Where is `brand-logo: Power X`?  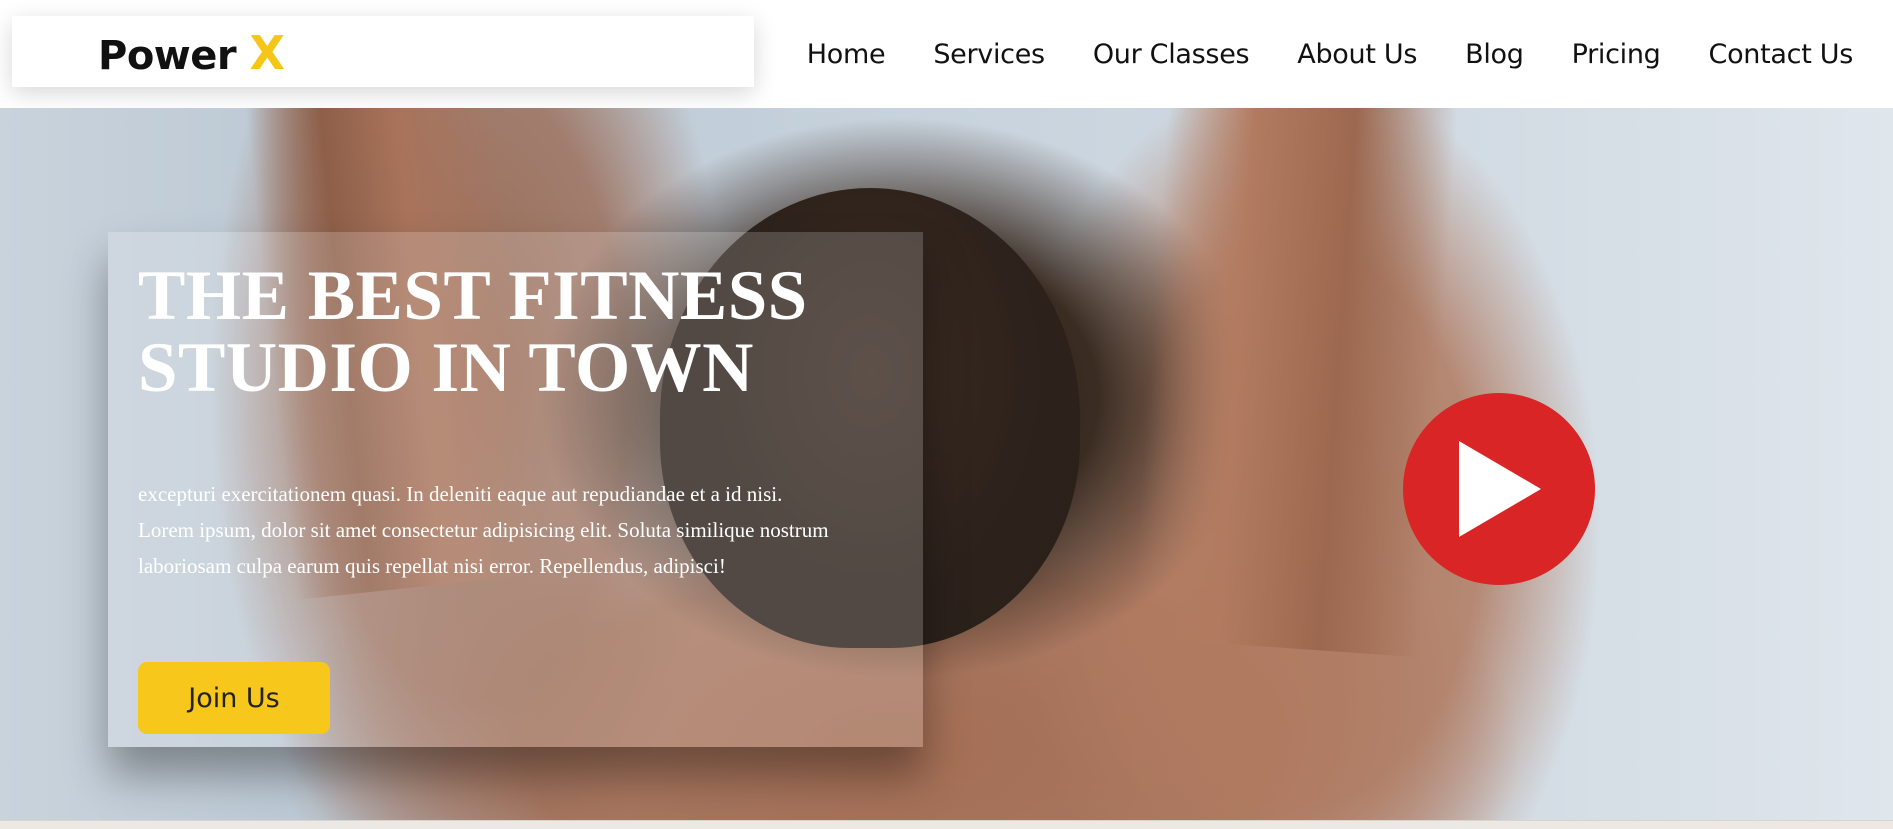 brand-logo: Power X is located at coordinates (191, 53).